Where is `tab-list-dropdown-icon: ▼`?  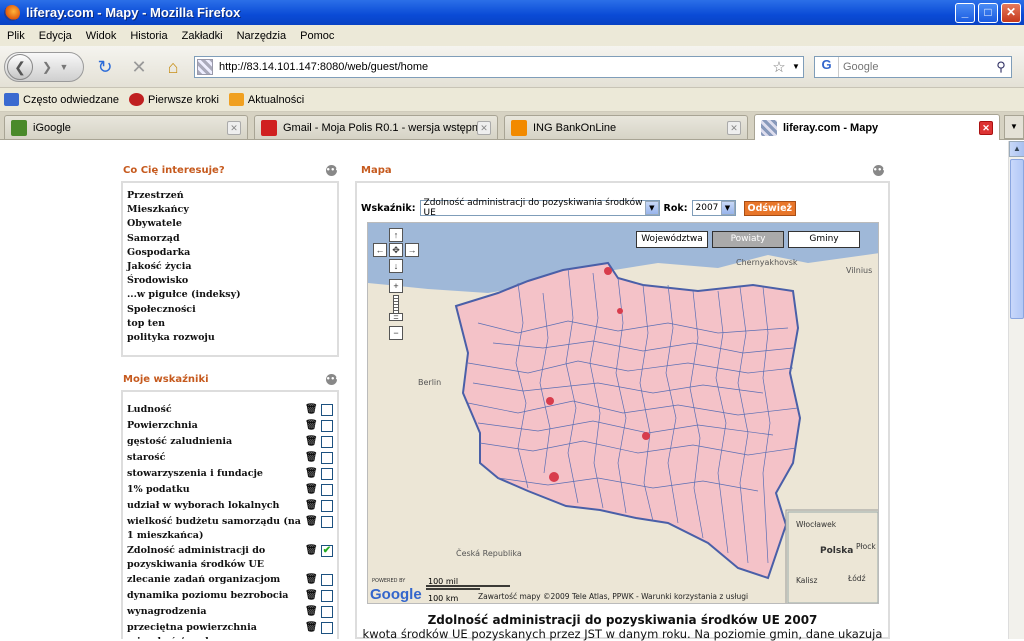
tab-list-dropdown-icon: ▼ is located at coordinates (1014, 127).